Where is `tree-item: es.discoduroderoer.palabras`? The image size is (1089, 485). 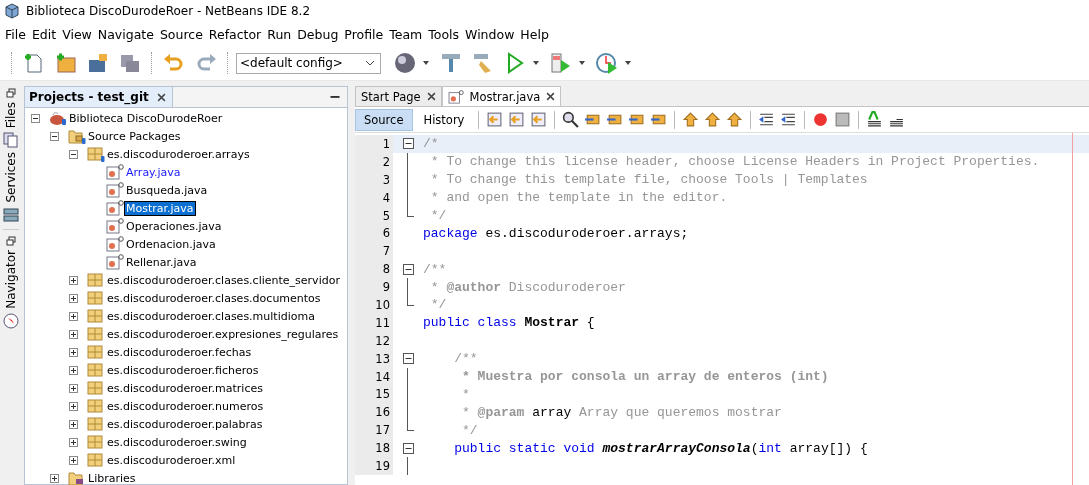 tree-item: es.discoduroderoer.palabras is located at coordinates (185, 424).